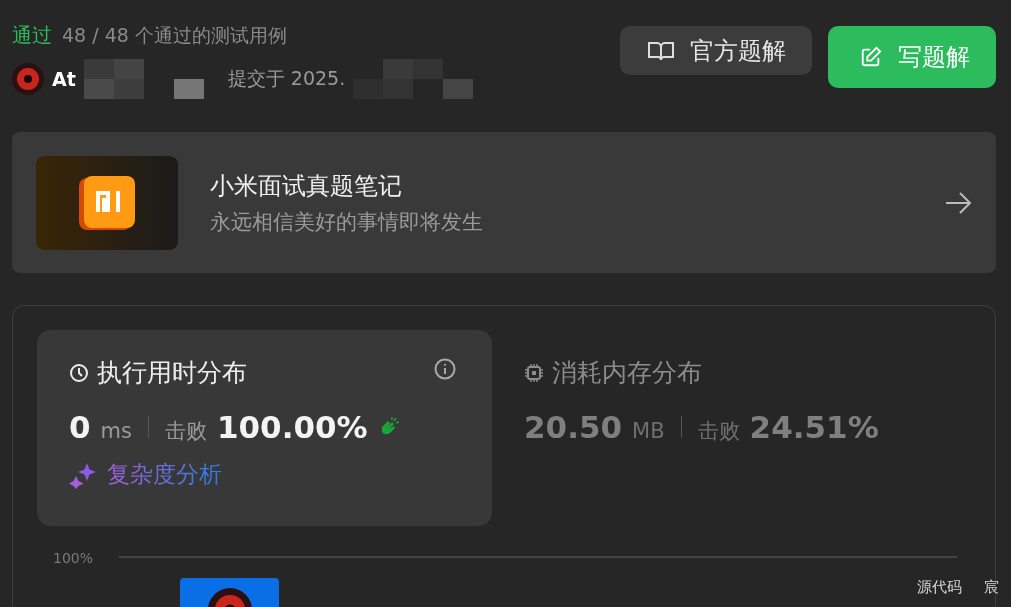  Describe the element at coordinates (627, 373) in the screenshot. I see `metric-title: 消耗内存分布` at that location.